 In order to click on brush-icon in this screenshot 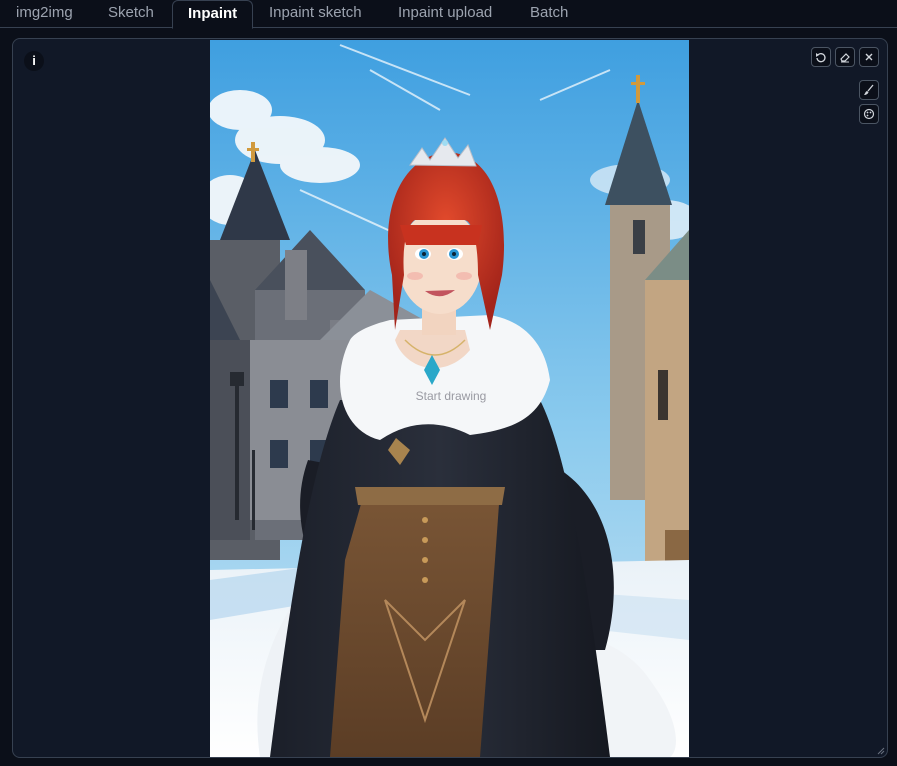, I will do `click(869, 89)`.